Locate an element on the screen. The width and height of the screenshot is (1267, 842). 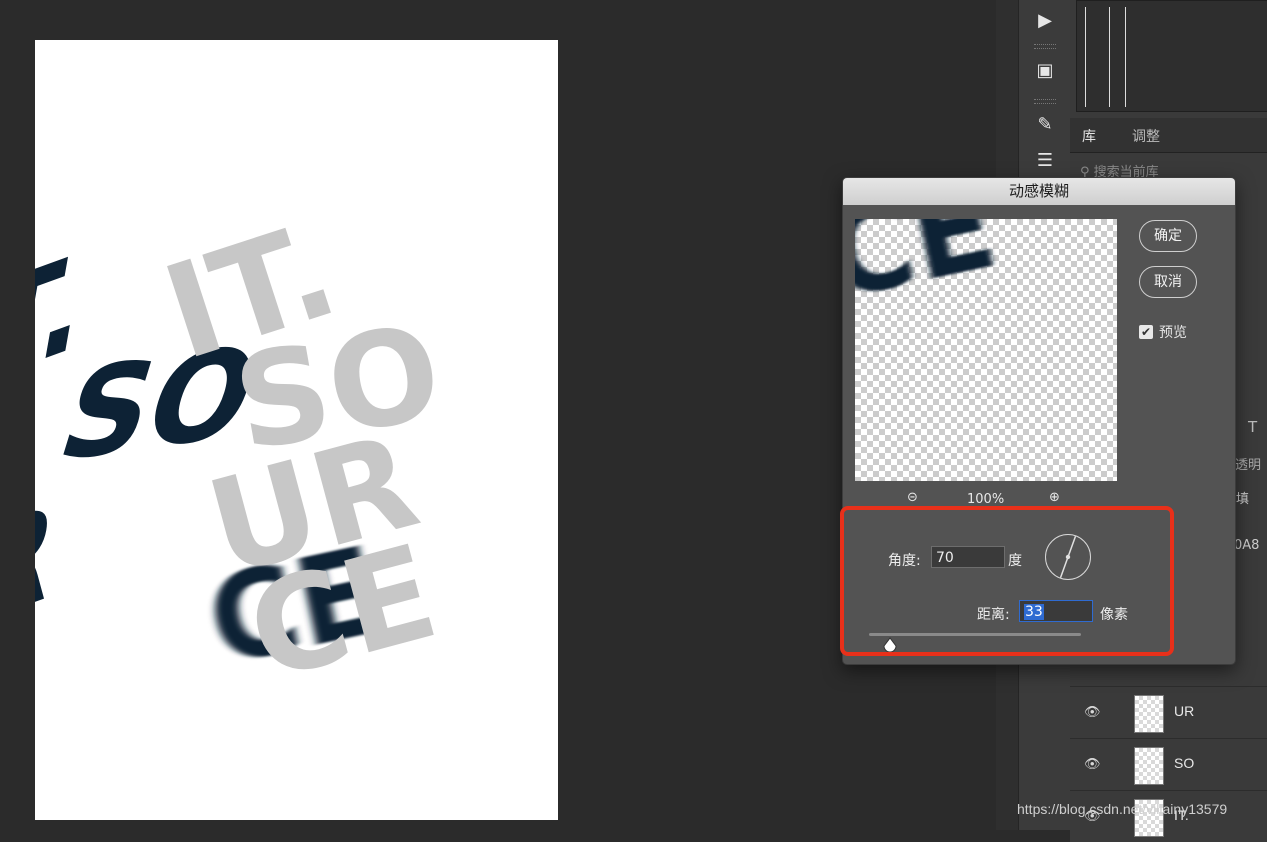
shadow-ur: UR is located at coordinates (52, 583).